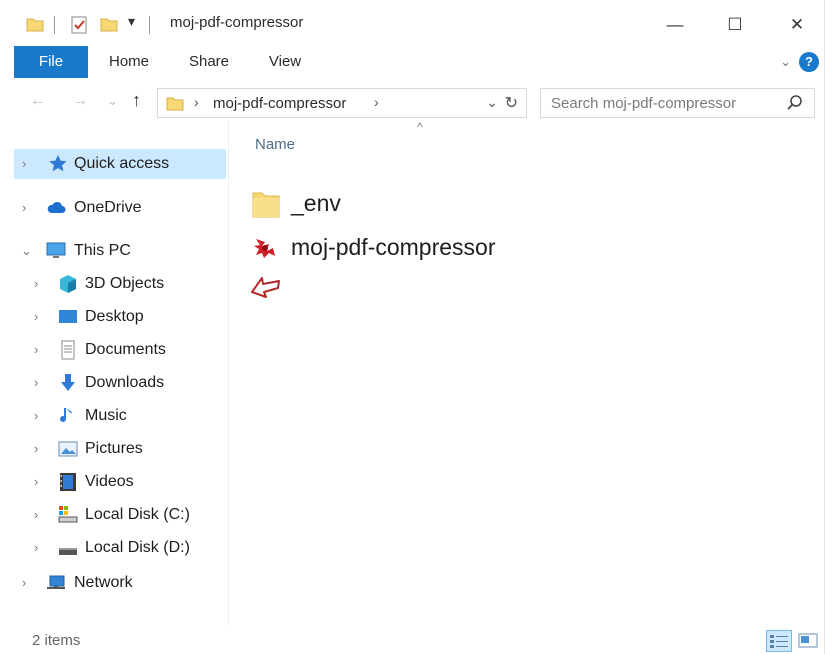 This screenshot has width=825, height=654. Describe the element at coordinates (106, 415) in the screenshot. I see `nav-label: Music` at that location.